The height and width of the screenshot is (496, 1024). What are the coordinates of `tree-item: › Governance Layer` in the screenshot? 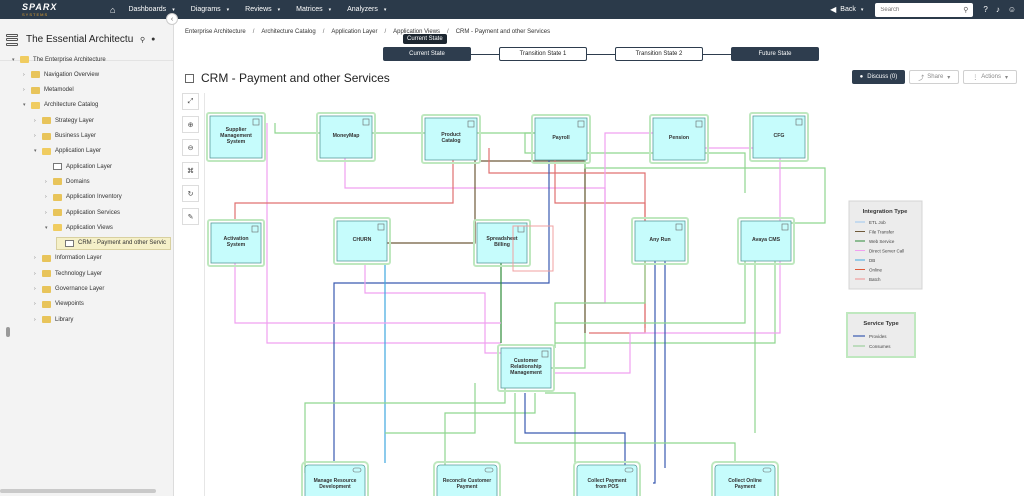 It's located at (69, 289).